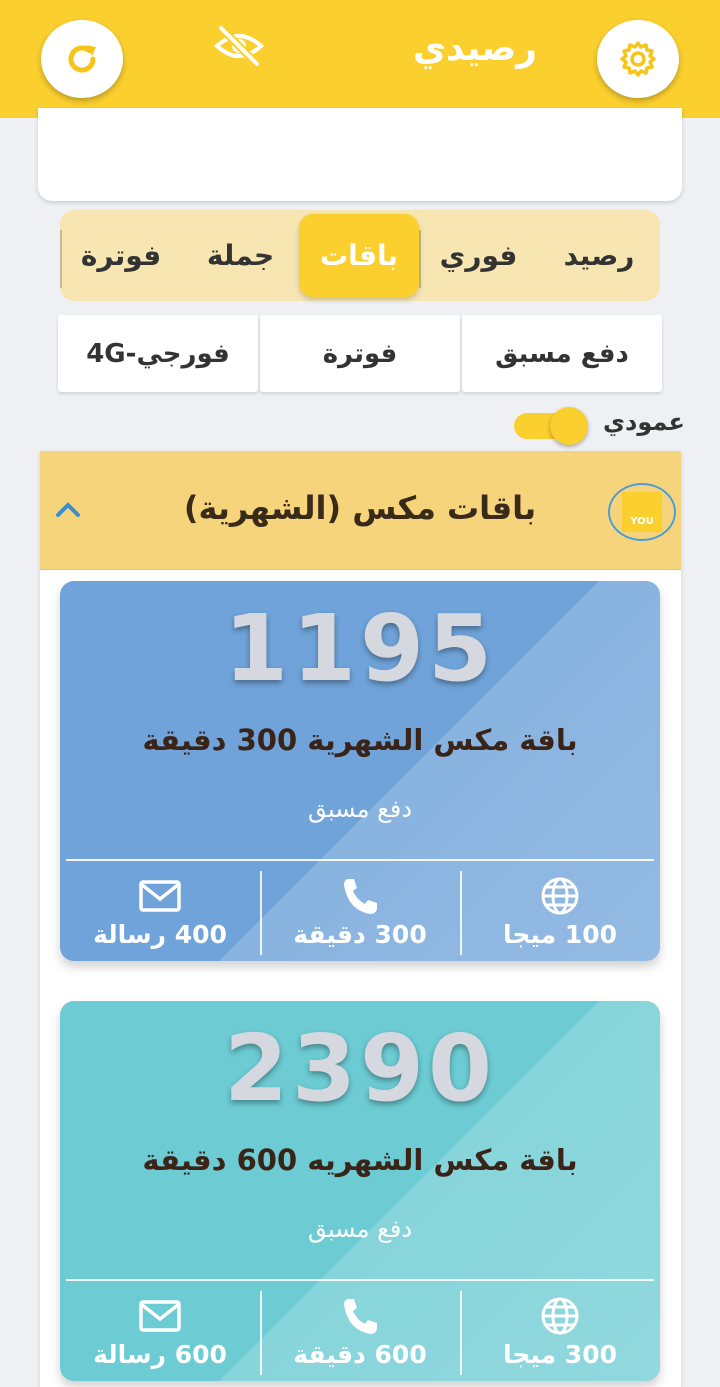 The height and width of the screenshot is (1387, 720). What do you see at coordinates (68, 509) in the screenshot?
I see `chevron-up-icon` at bounding box center [68, 509].